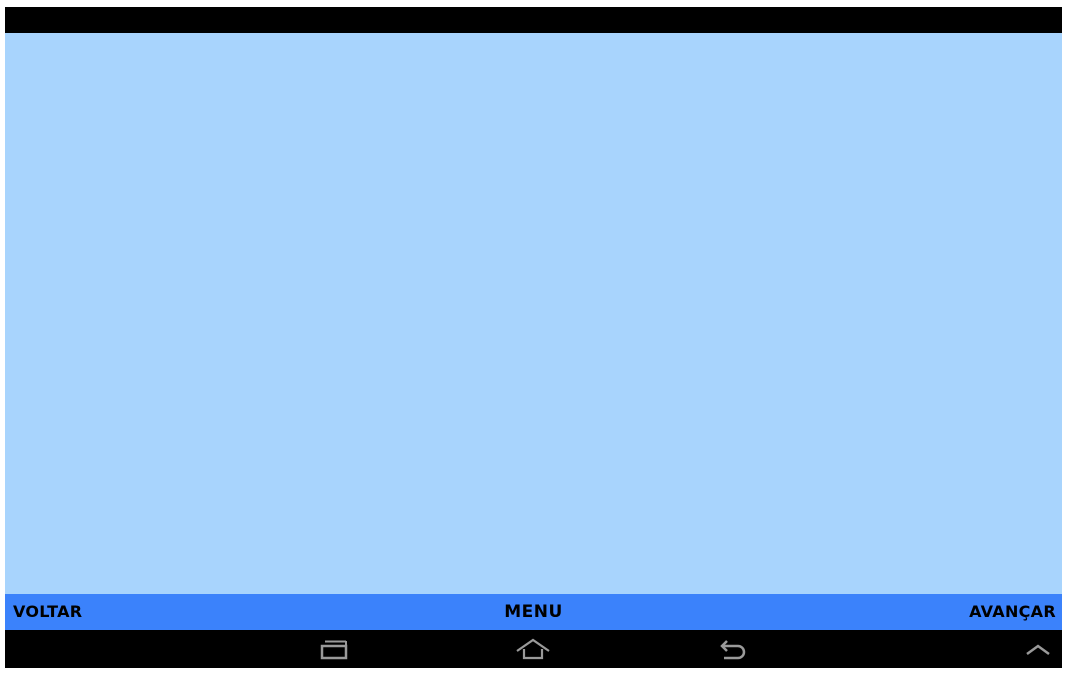 This screenshot has height=675, width=1069. I want to click on menu-button-wrapper: MENU, so click(533, 612).